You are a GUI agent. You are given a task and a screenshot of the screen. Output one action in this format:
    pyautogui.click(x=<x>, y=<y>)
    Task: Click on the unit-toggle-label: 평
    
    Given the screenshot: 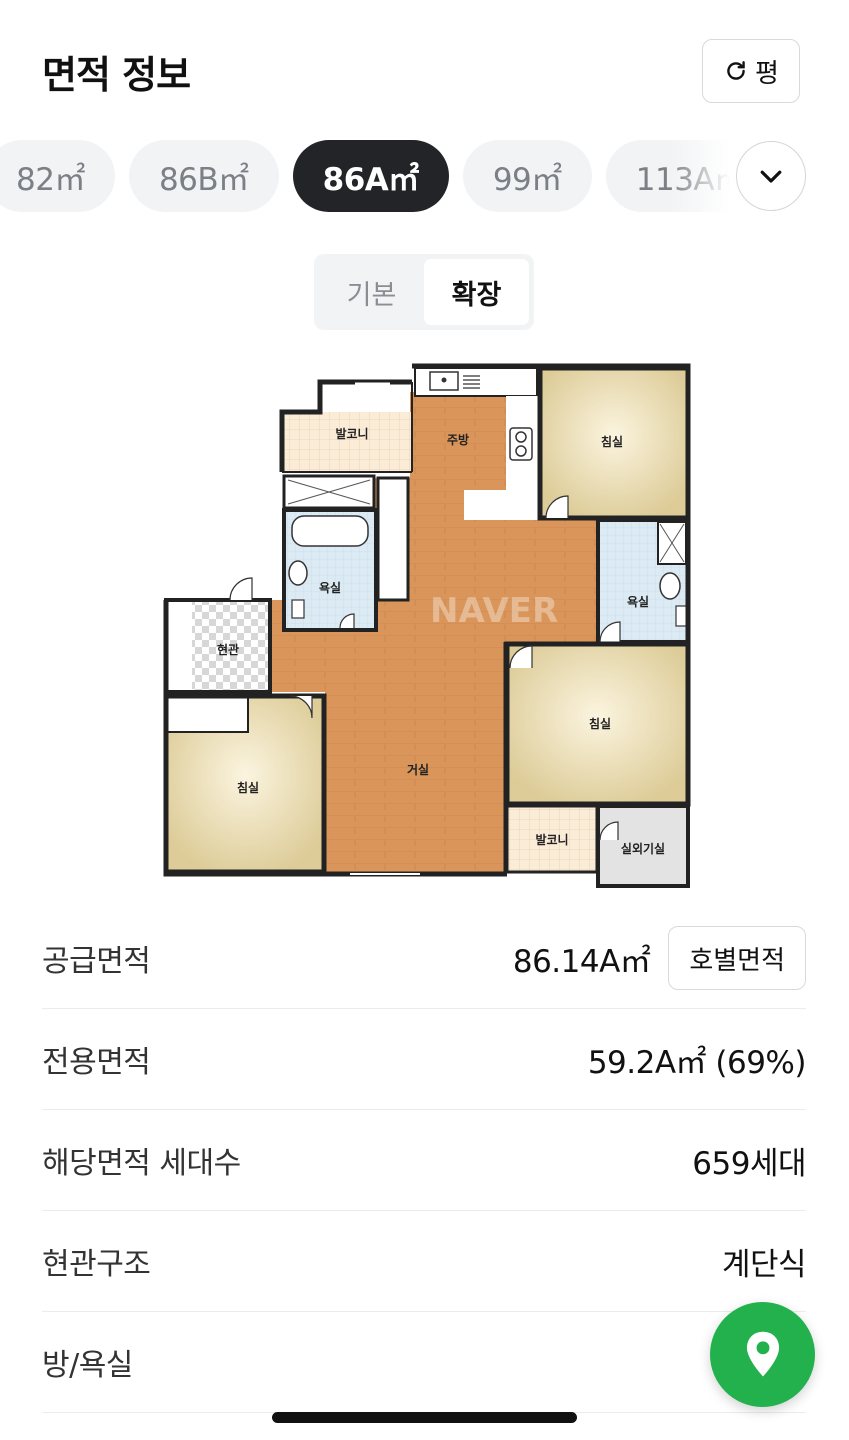 What is the action you would take?
    pyautogui.click(x=767, y=73)
    